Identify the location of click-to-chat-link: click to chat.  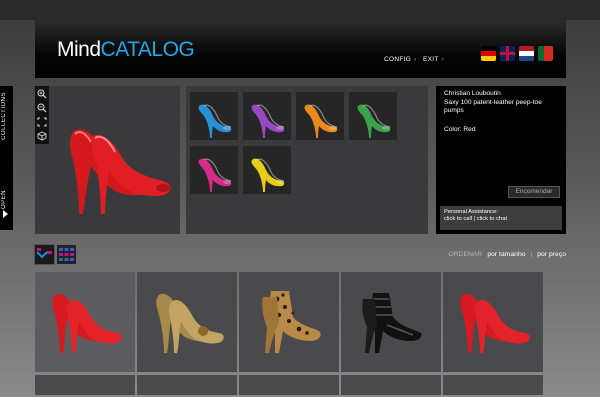
(492, 219).